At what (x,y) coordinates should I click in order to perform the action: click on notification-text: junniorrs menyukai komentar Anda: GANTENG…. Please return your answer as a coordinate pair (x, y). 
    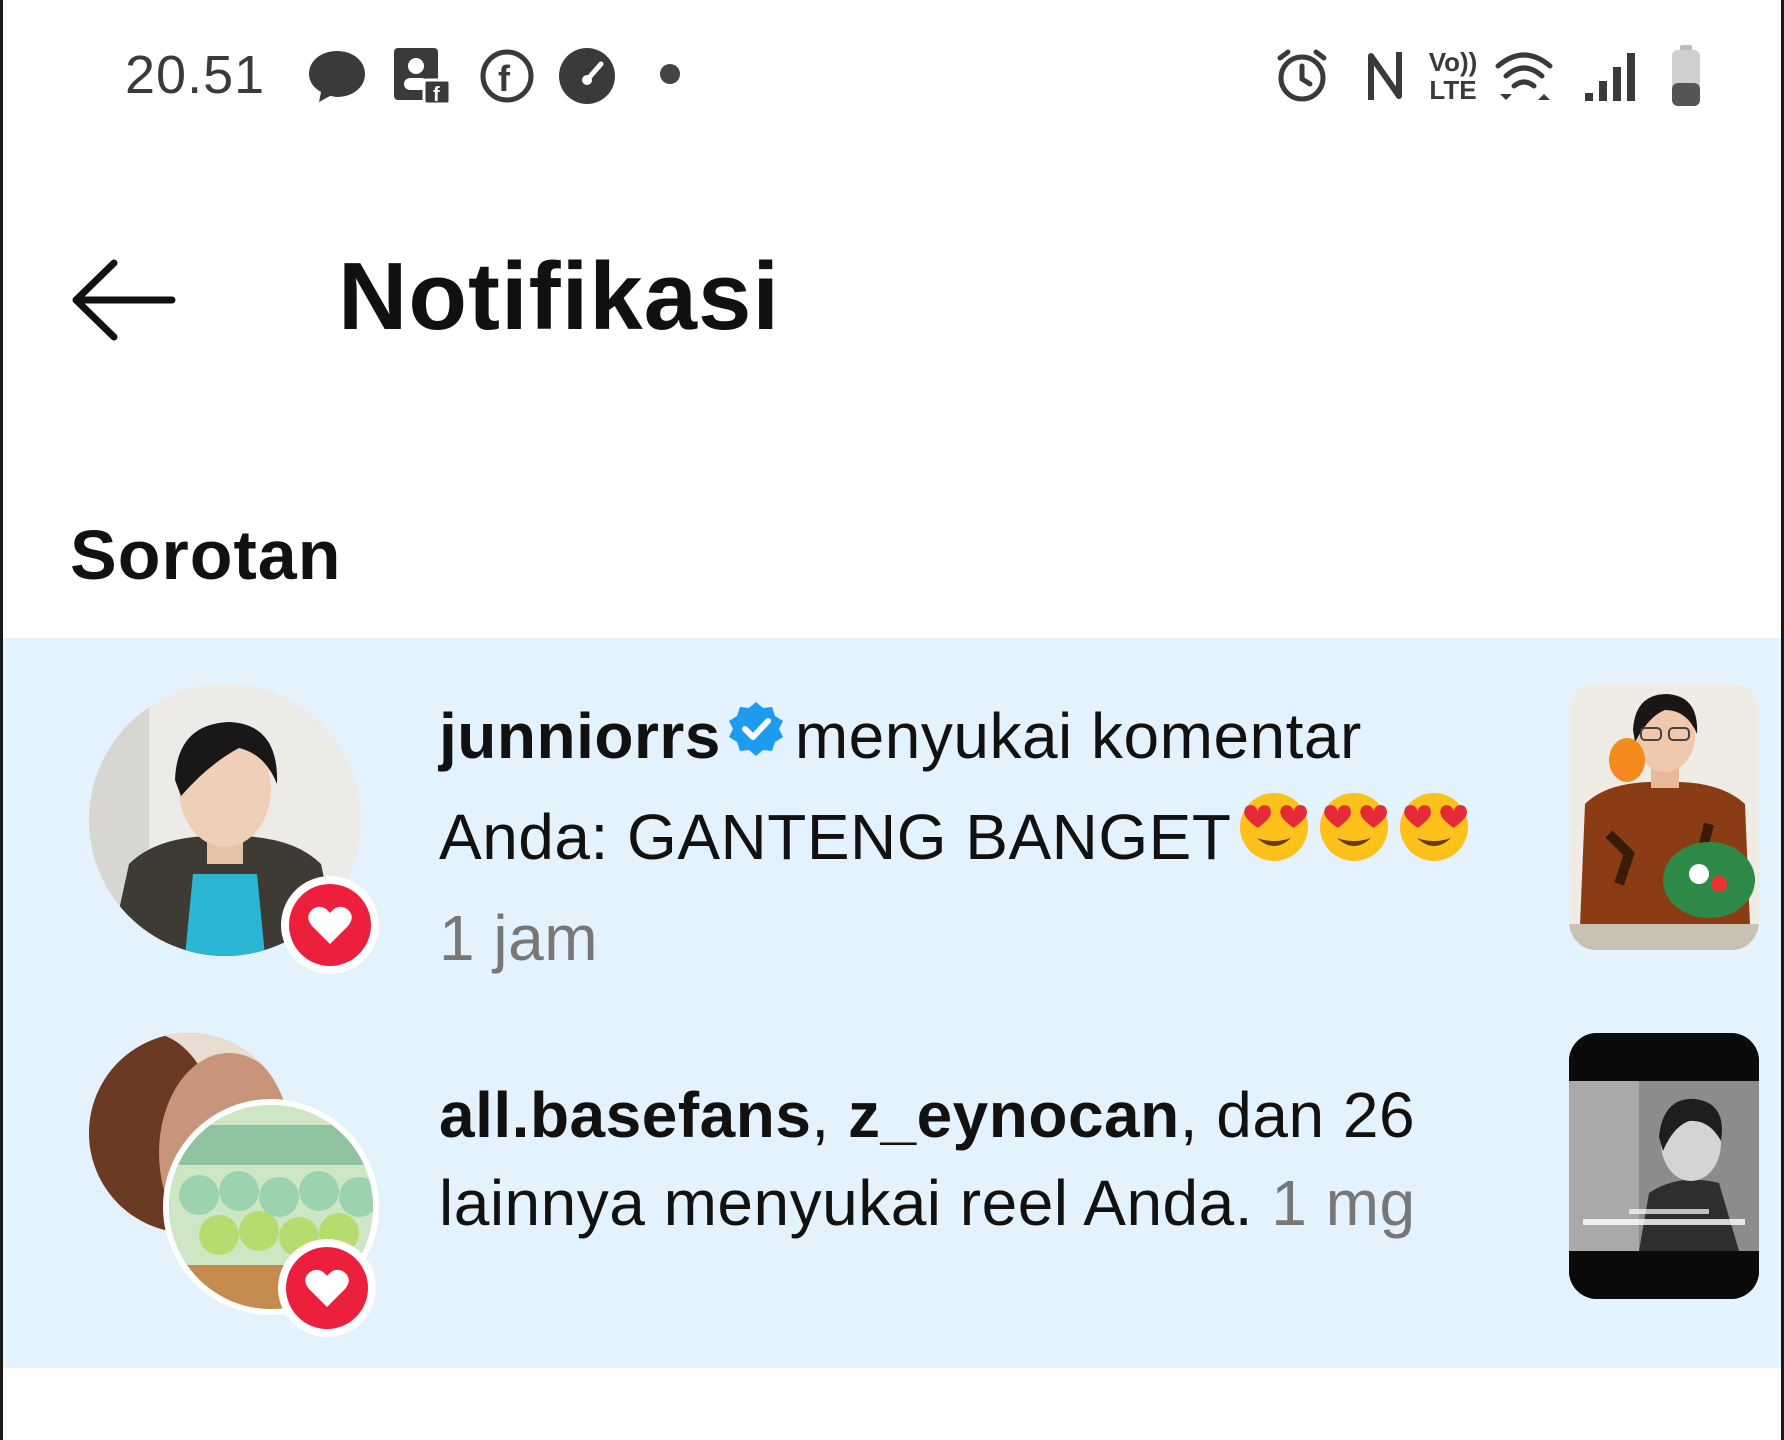
    Looking at the image, I should click on (969, 837).